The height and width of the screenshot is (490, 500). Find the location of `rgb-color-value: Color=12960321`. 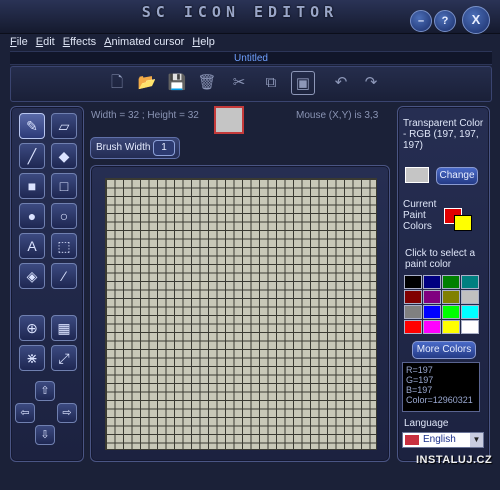

rgb-color-value: Color=12960321 is located at coordinates (439, 400).